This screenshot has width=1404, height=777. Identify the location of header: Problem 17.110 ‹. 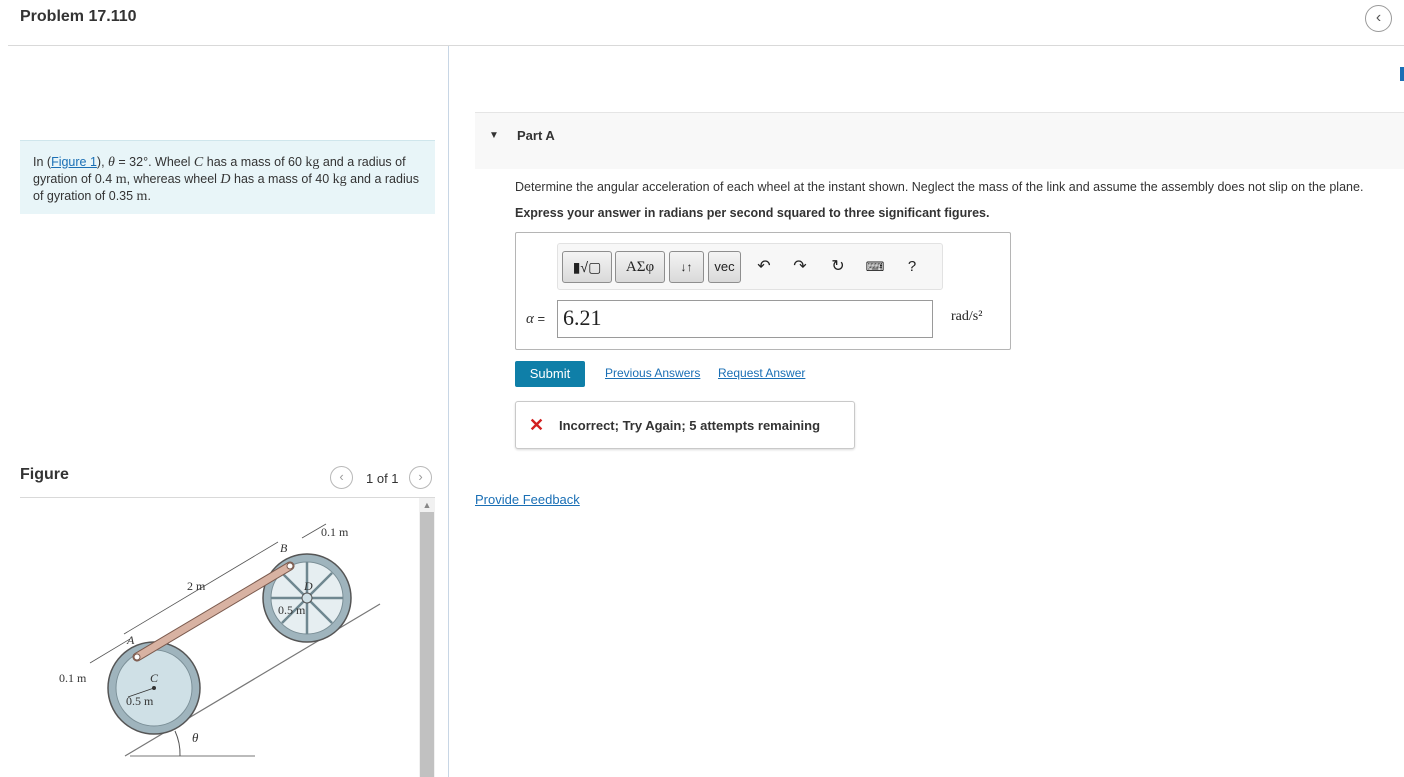
(702, 23).